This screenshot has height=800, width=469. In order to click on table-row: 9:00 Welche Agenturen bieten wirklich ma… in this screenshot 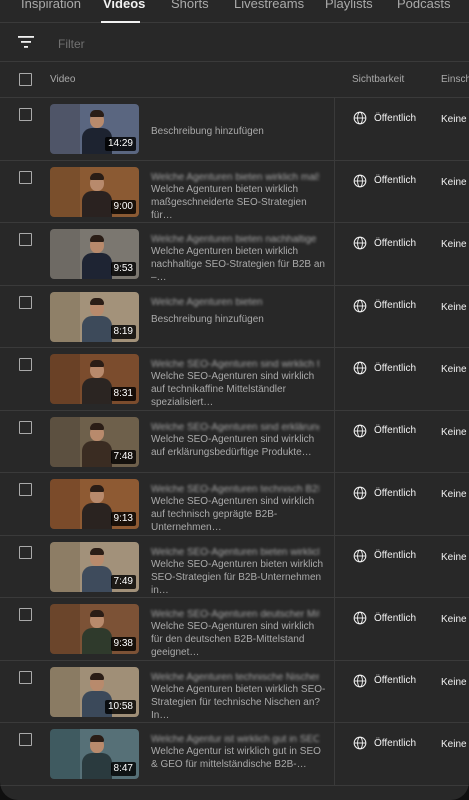, I will do `click(234, 191)`.